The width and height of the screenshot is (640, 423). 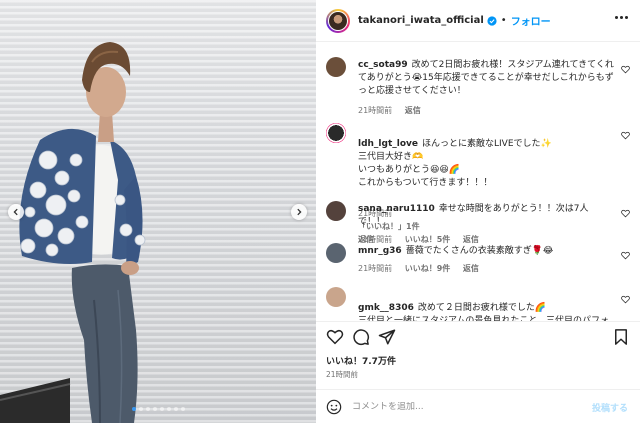 I want to click on post-comment-button: 投稿する, so click(x=610, y=407).